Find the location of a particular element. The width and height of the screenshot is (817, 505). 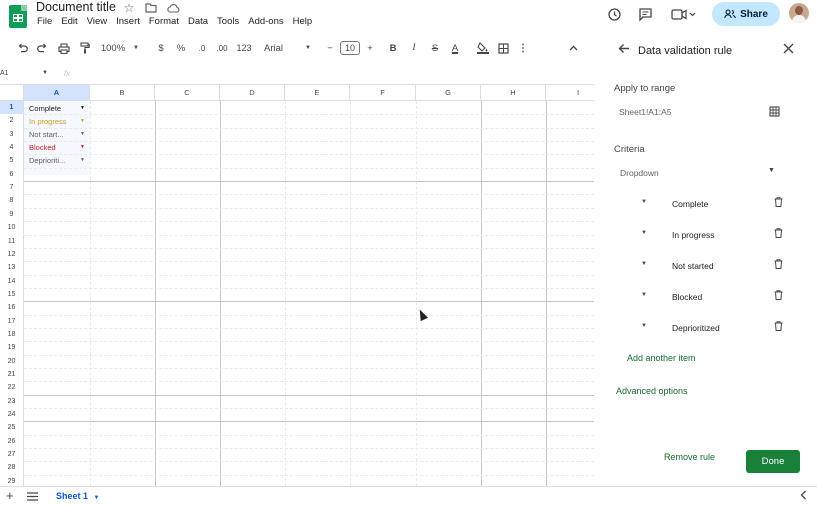

cell-a2-dropdown: In progress ▼ is located at coordinates (57, 121).